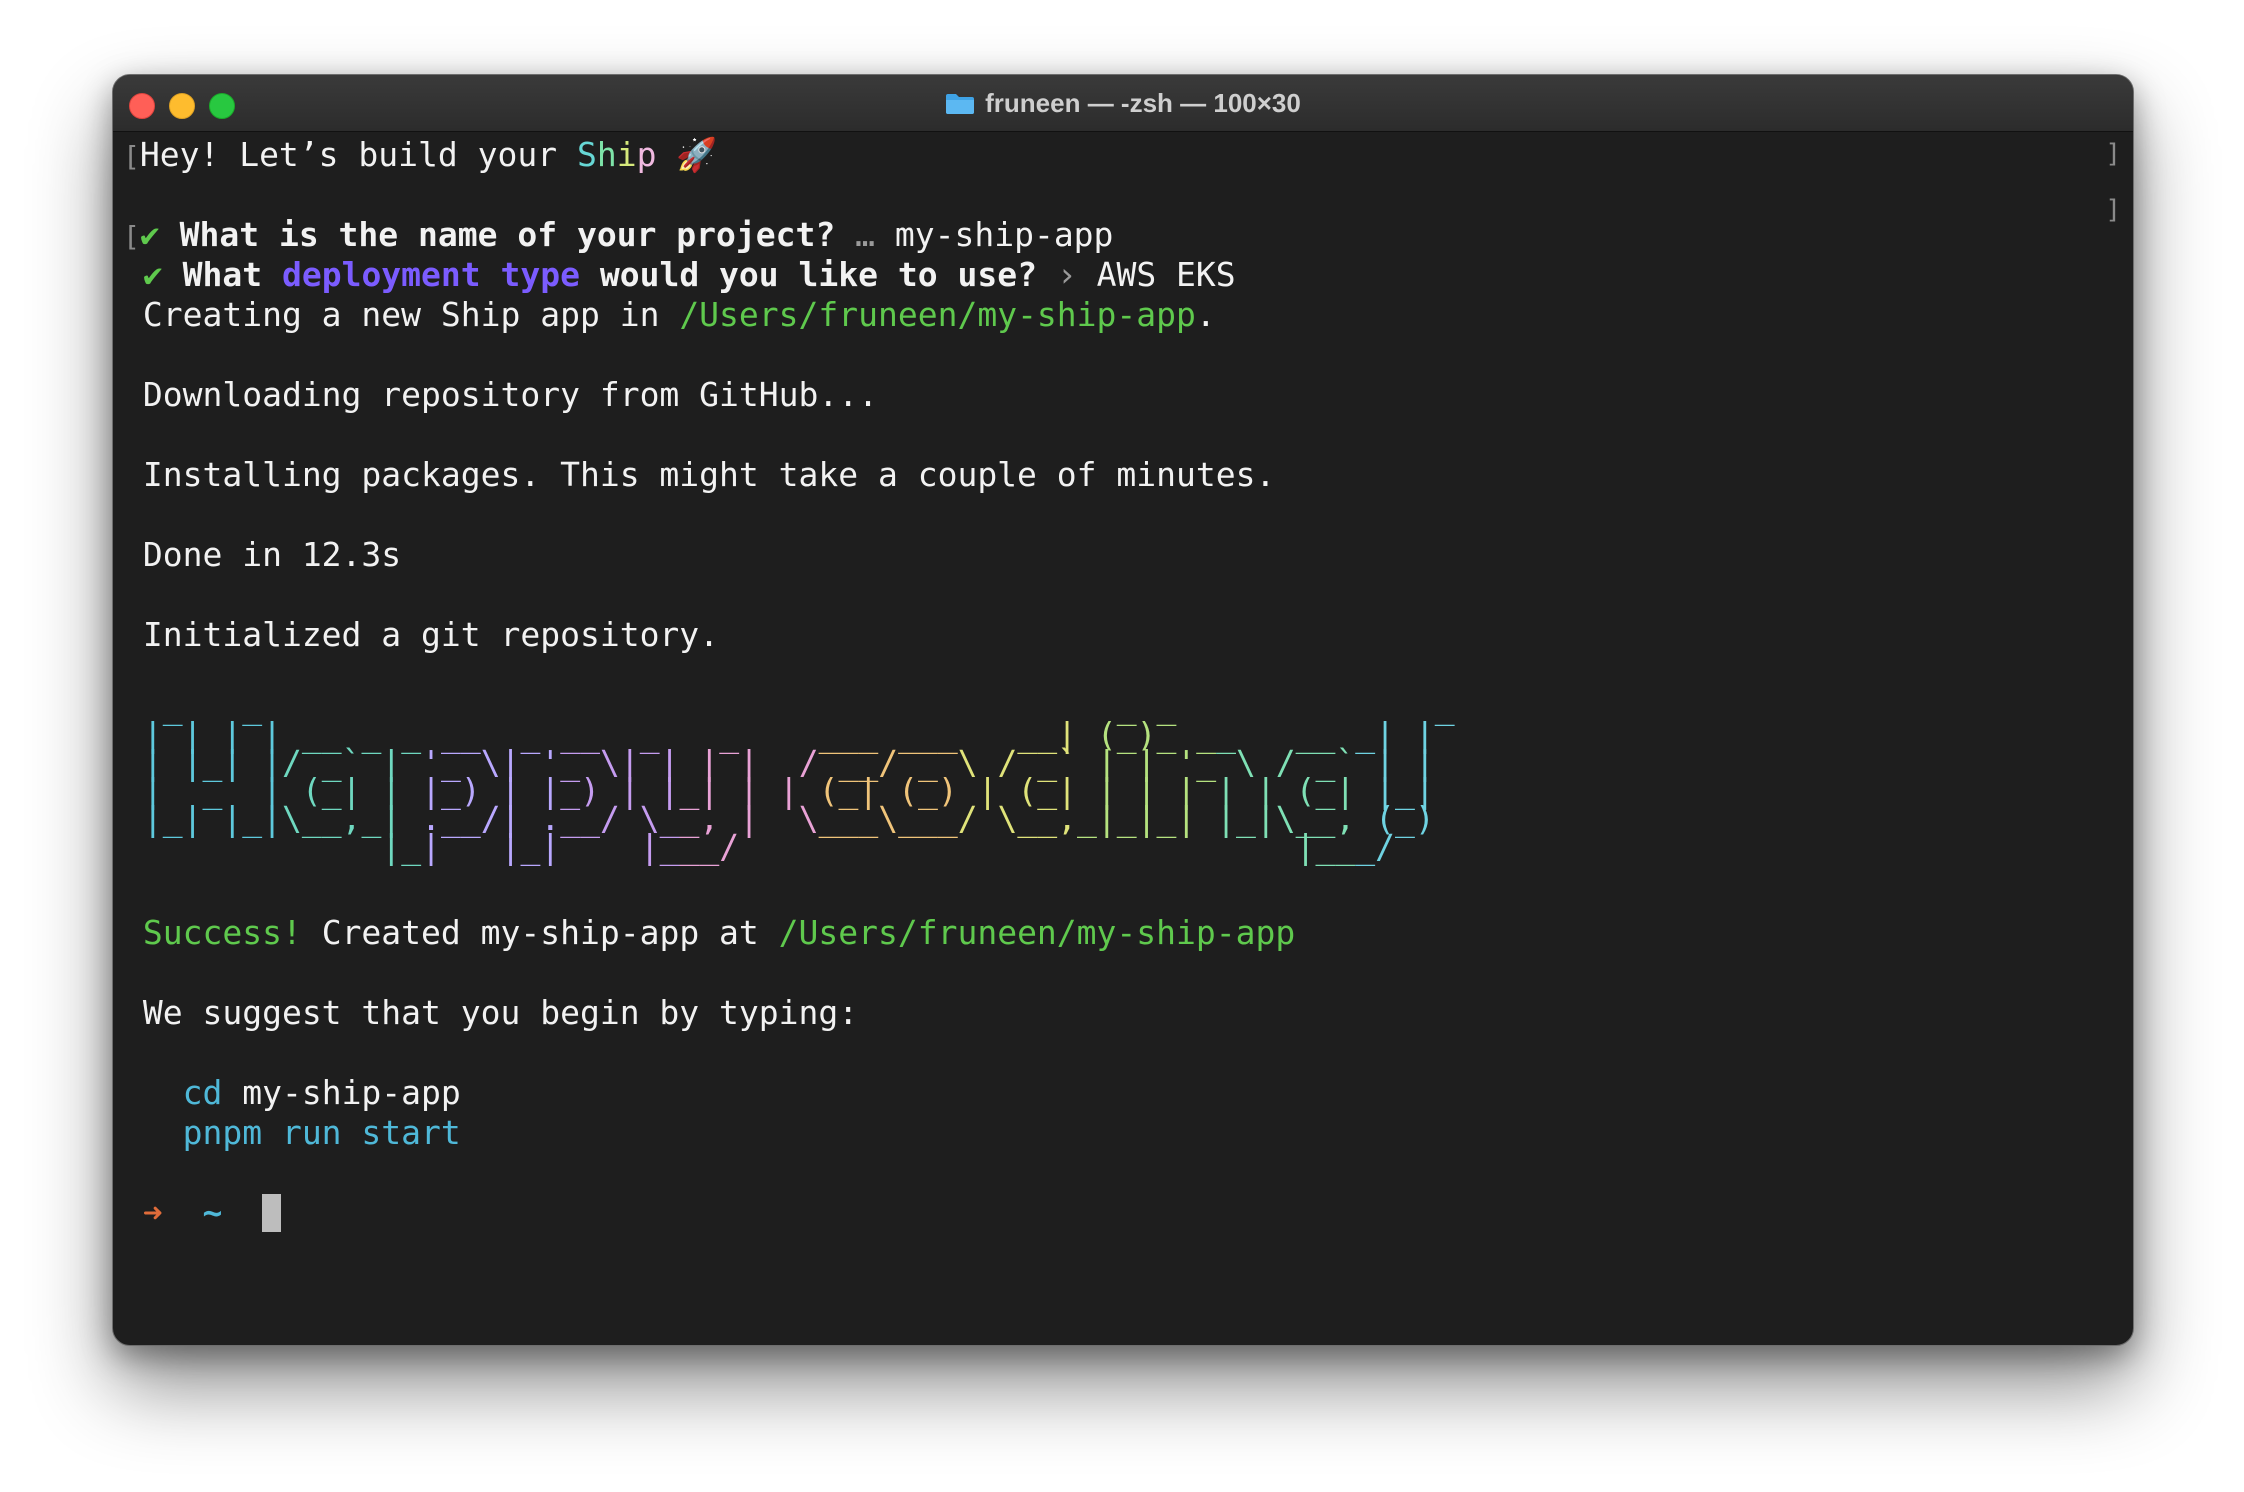 Image resolution: width=2244 pixels, height=1492 pixels. Describe the element at coordinates (272, 554) in the screenshot. I see `done-text: Done in 12.3s` at that location.